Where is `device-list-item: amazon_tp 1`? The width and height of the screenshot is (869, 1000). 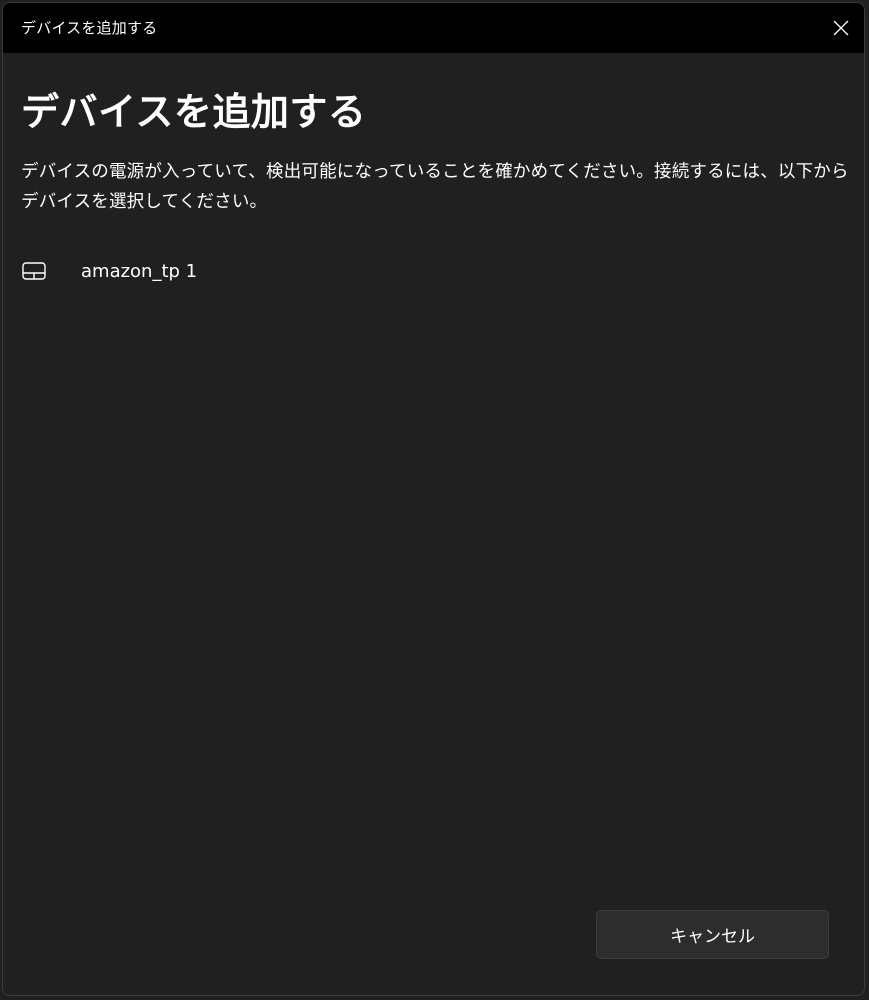
device-list-item: amazon_tp 1 is located at coordinates (165, 271).